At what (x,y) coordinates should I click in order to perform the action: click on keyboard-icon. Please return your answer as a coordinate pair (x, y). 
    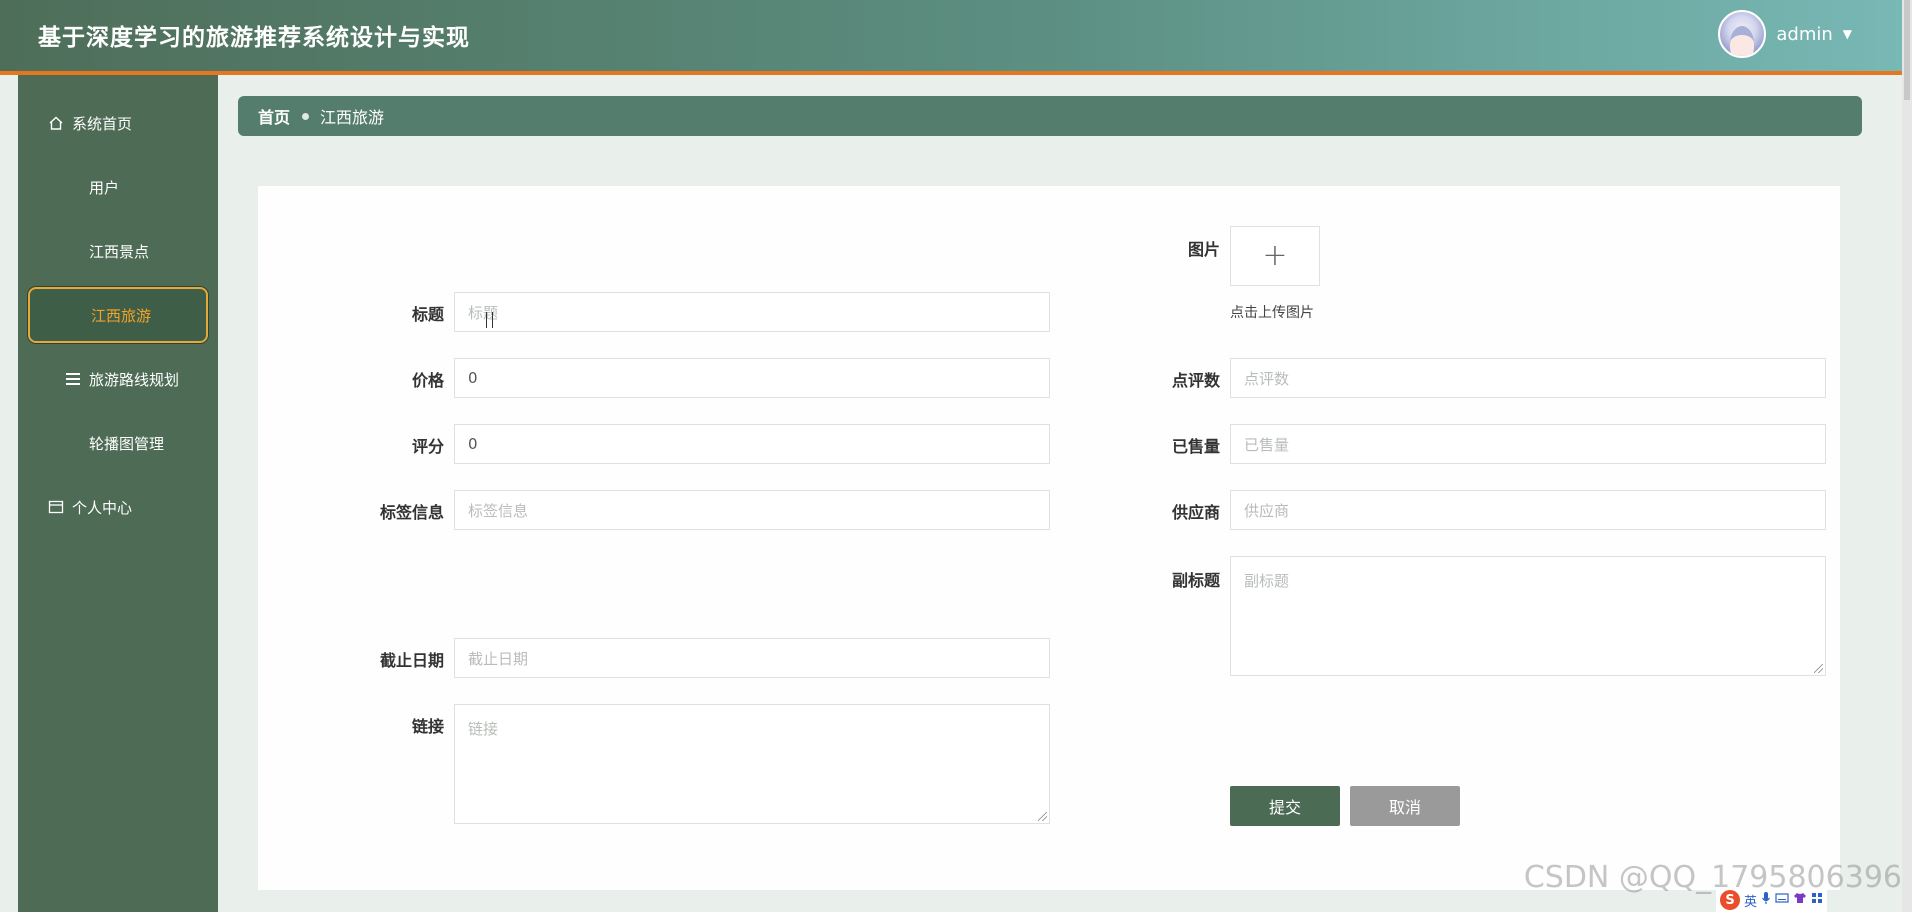
    Looking at the image, I should click on (1782, 900).